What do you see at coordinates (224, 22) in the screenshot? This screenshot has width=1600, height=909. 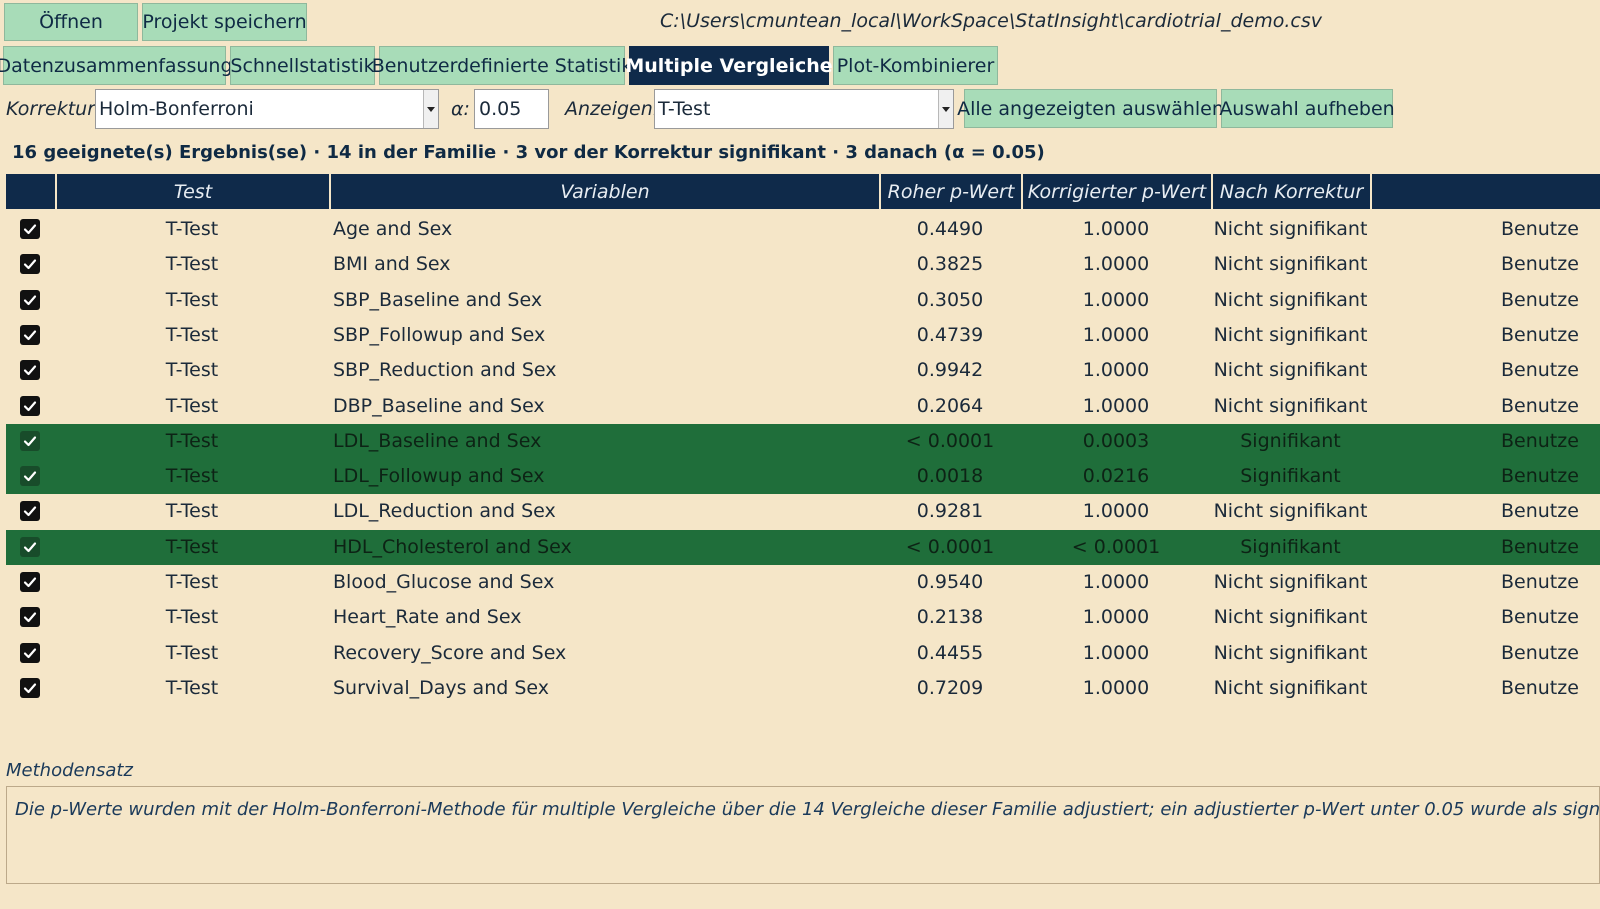 I see `save-project-button: Projekt speichern` at bounding box center [224, 22].